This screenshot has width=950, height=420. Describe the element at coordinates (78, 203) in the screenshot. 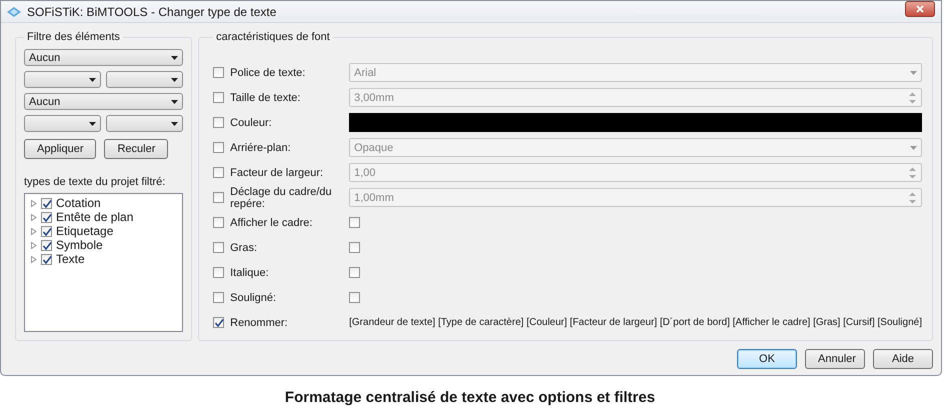

I see `tree-item: Cotation` at that location.